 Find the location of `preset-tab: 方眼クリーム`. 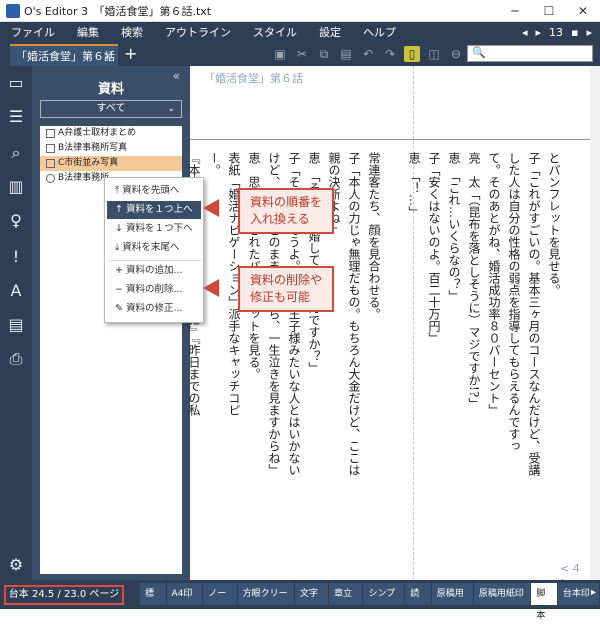

preset-tab: 方眼クリーム is located at coordinates (266, 602).